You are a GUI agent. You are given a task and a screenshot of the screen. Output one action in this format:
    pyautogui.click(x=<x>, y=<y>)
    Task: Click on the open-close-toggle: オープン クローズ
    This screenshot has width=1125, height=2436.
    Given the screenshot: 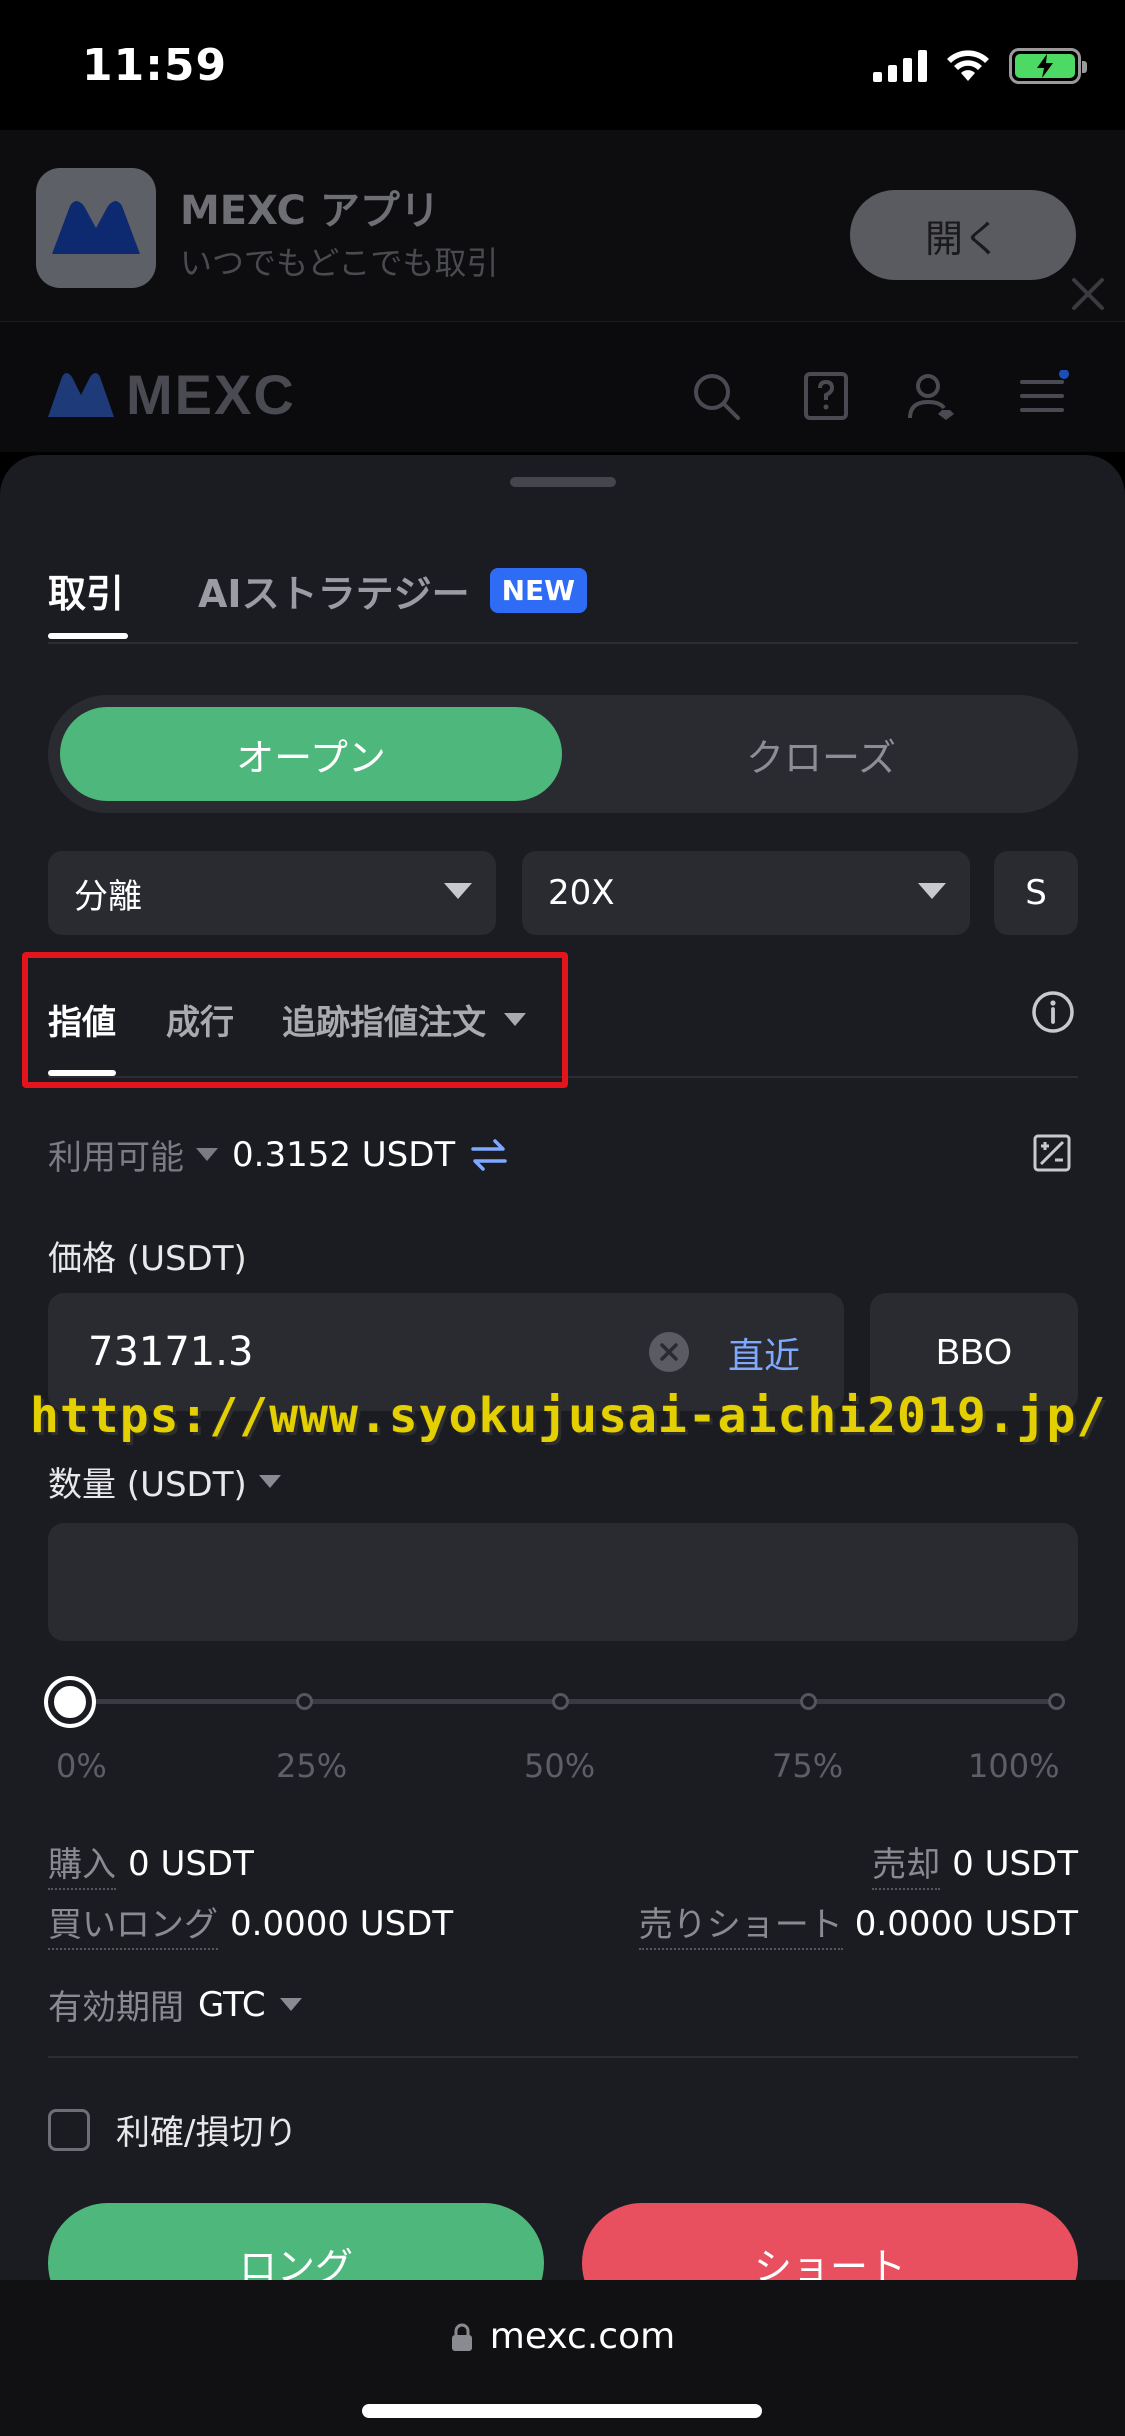 What is the action you would take?
    pyautogui.click(x=563, y=754)
    